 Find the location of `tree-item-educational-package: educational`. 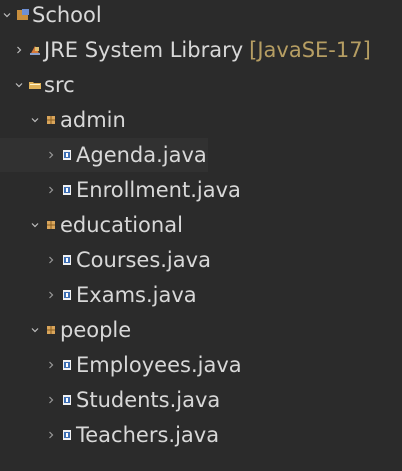

tree-item-educational-package: educational is located at coordinates (91, 225).